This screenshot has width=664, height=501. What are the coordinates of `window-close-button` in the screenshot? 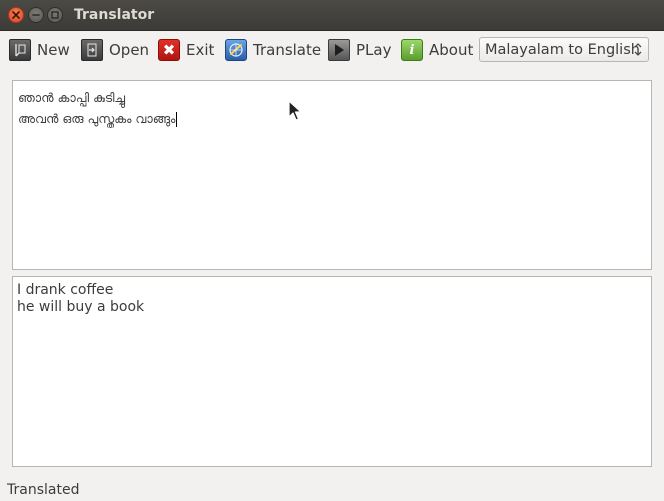 It's located at (16, 15).